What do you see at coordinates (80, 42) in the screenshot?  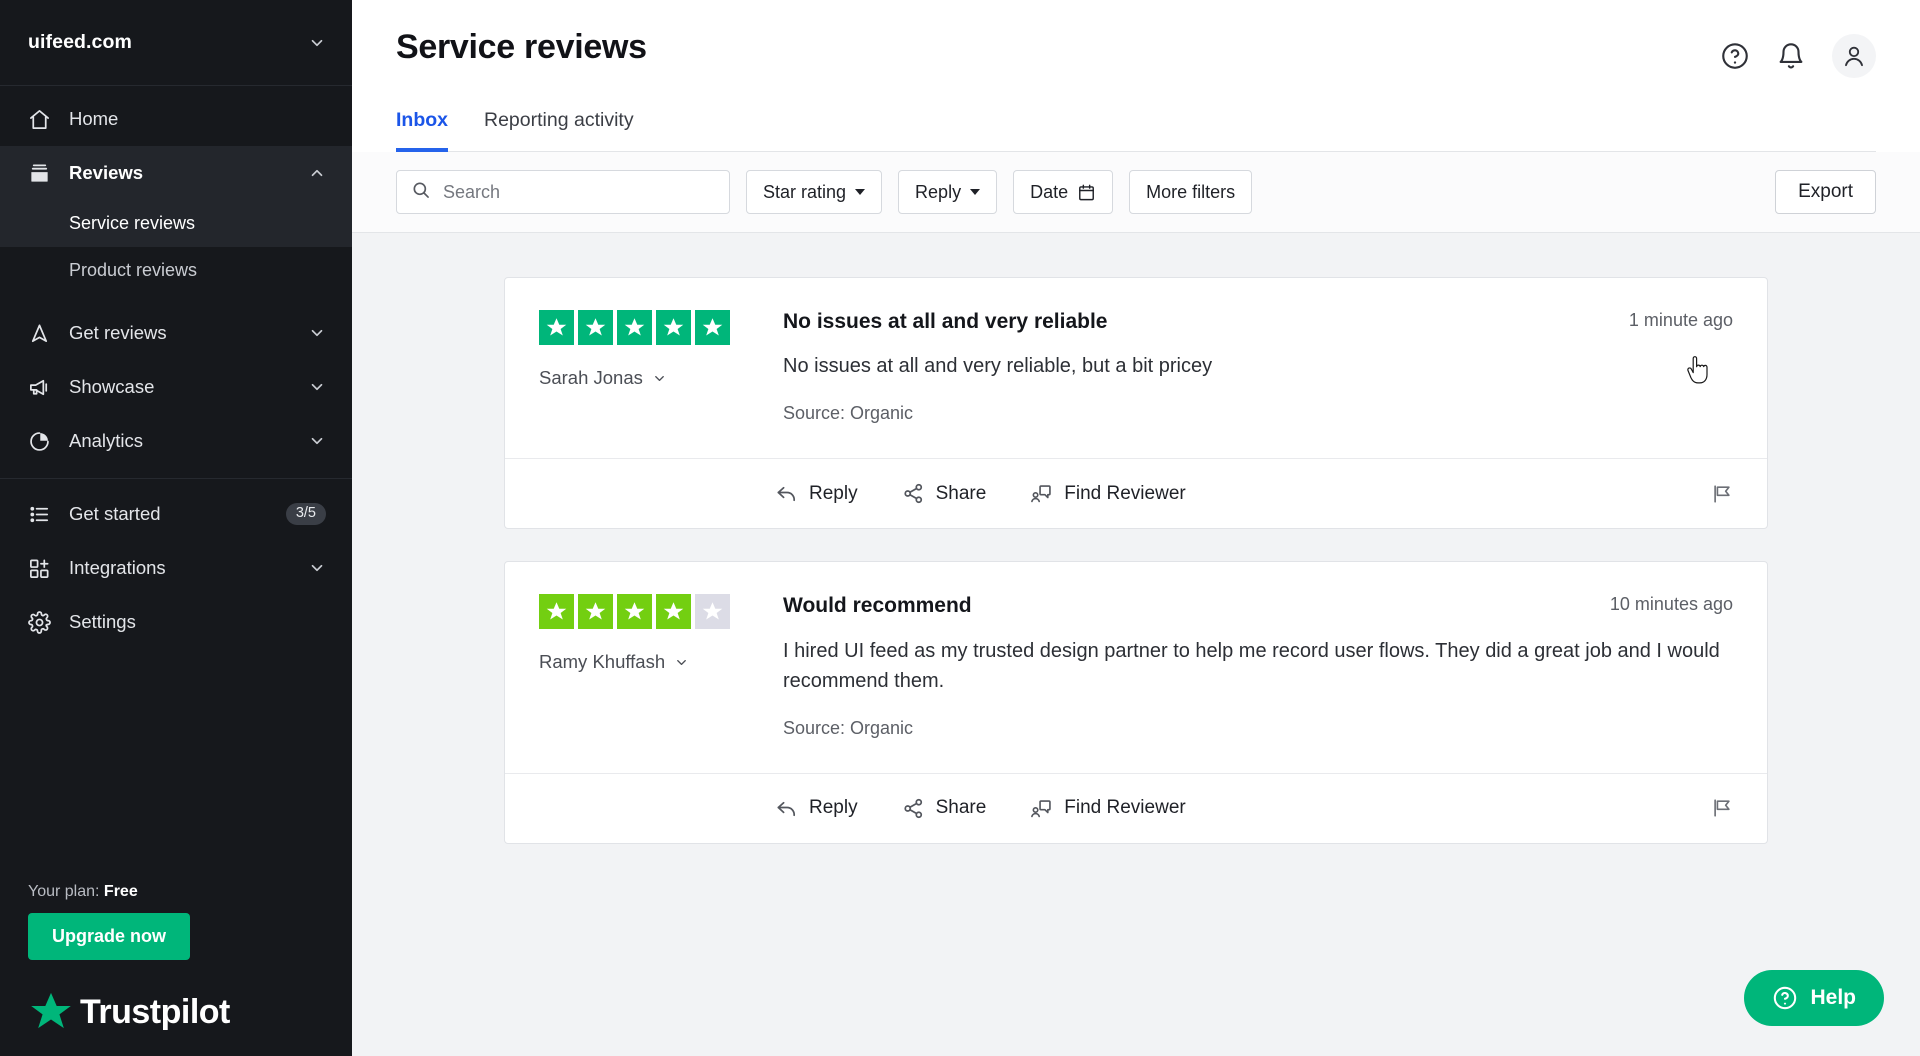 I see `brand-name: uifeed.com` at bounding box center [80, 42].